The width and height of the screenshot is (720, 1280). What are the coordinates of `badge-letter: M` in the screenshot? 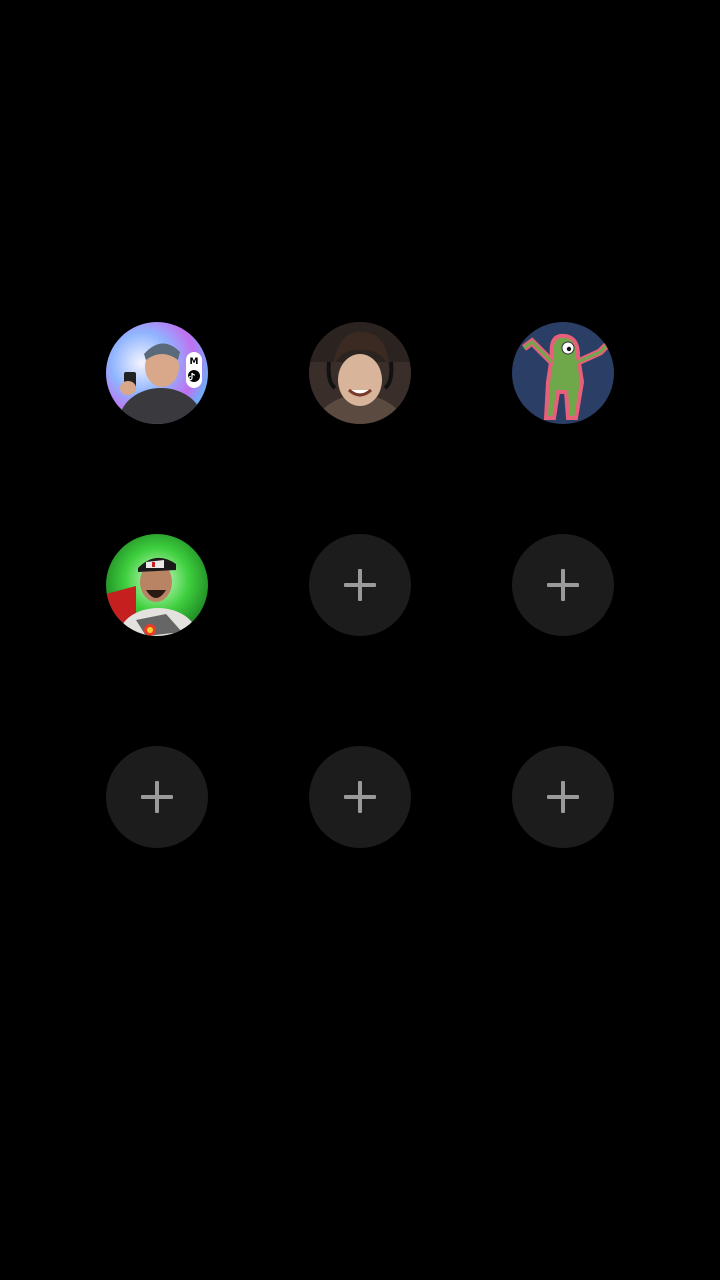 It's located at (194, 362).